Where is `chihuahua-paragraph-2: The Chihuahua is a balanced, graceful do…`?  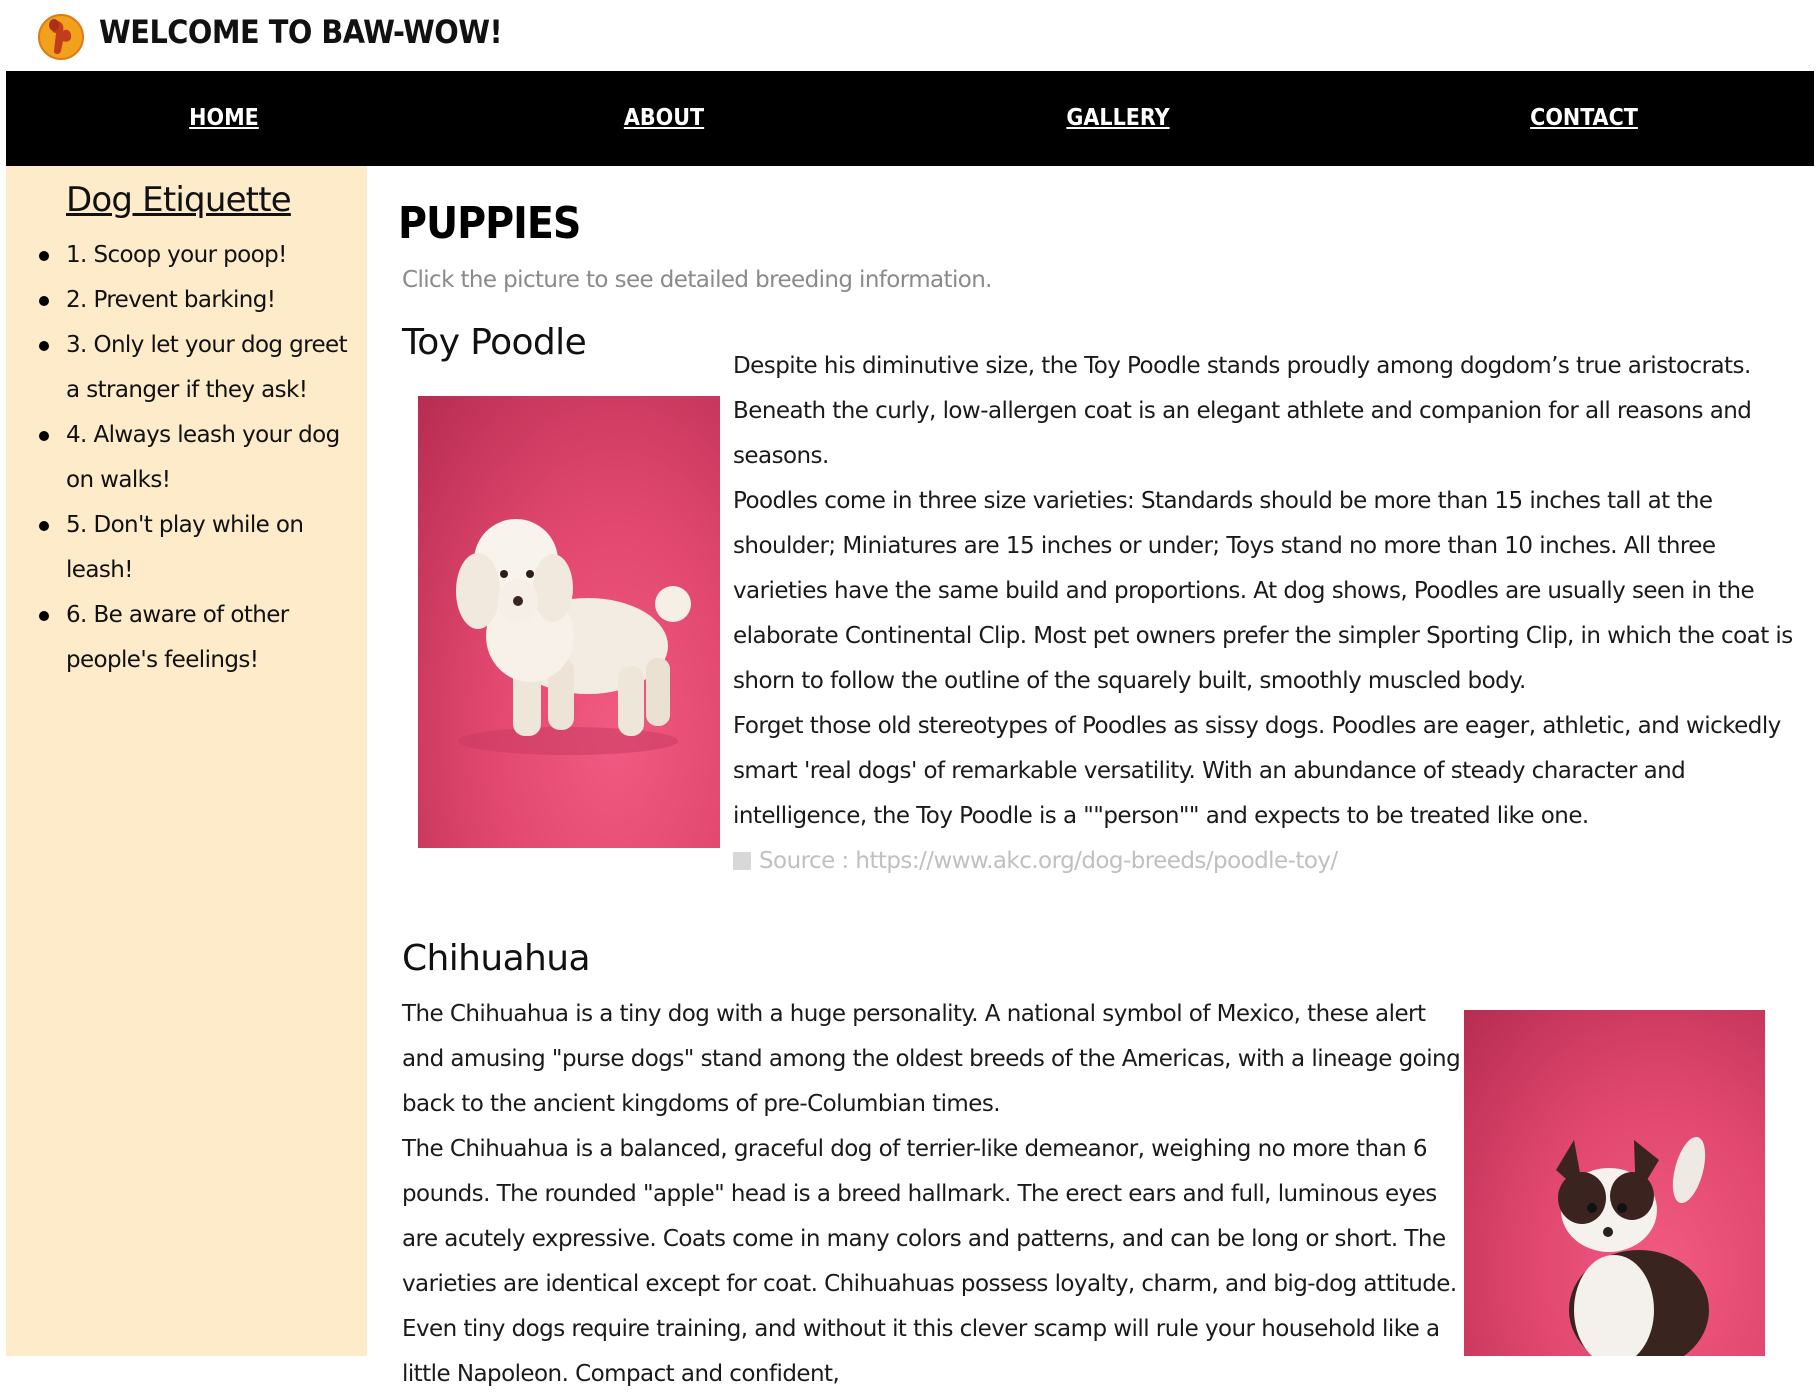 chihuahua-paragraph-2: The Chihuahua is a balanced, graceful do… is located at coordinates (929, 1261).